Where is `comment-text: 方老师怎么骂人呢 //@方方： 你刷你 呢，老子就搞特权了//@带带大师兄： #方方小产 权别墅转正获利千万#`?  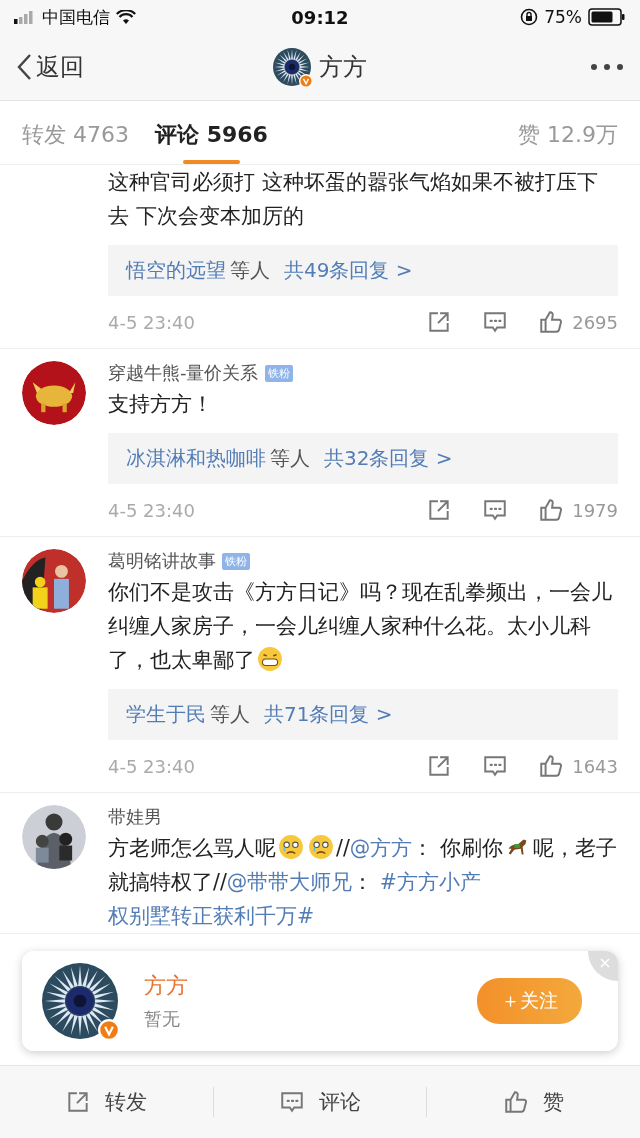
comment-text: 方老师怎么骂人呢 //@方方： 你刷你 呢，老子就搞特权了//@带带大师兄： #方方小产 权别墅转正获利千万# is located at coordinates (363, 881).